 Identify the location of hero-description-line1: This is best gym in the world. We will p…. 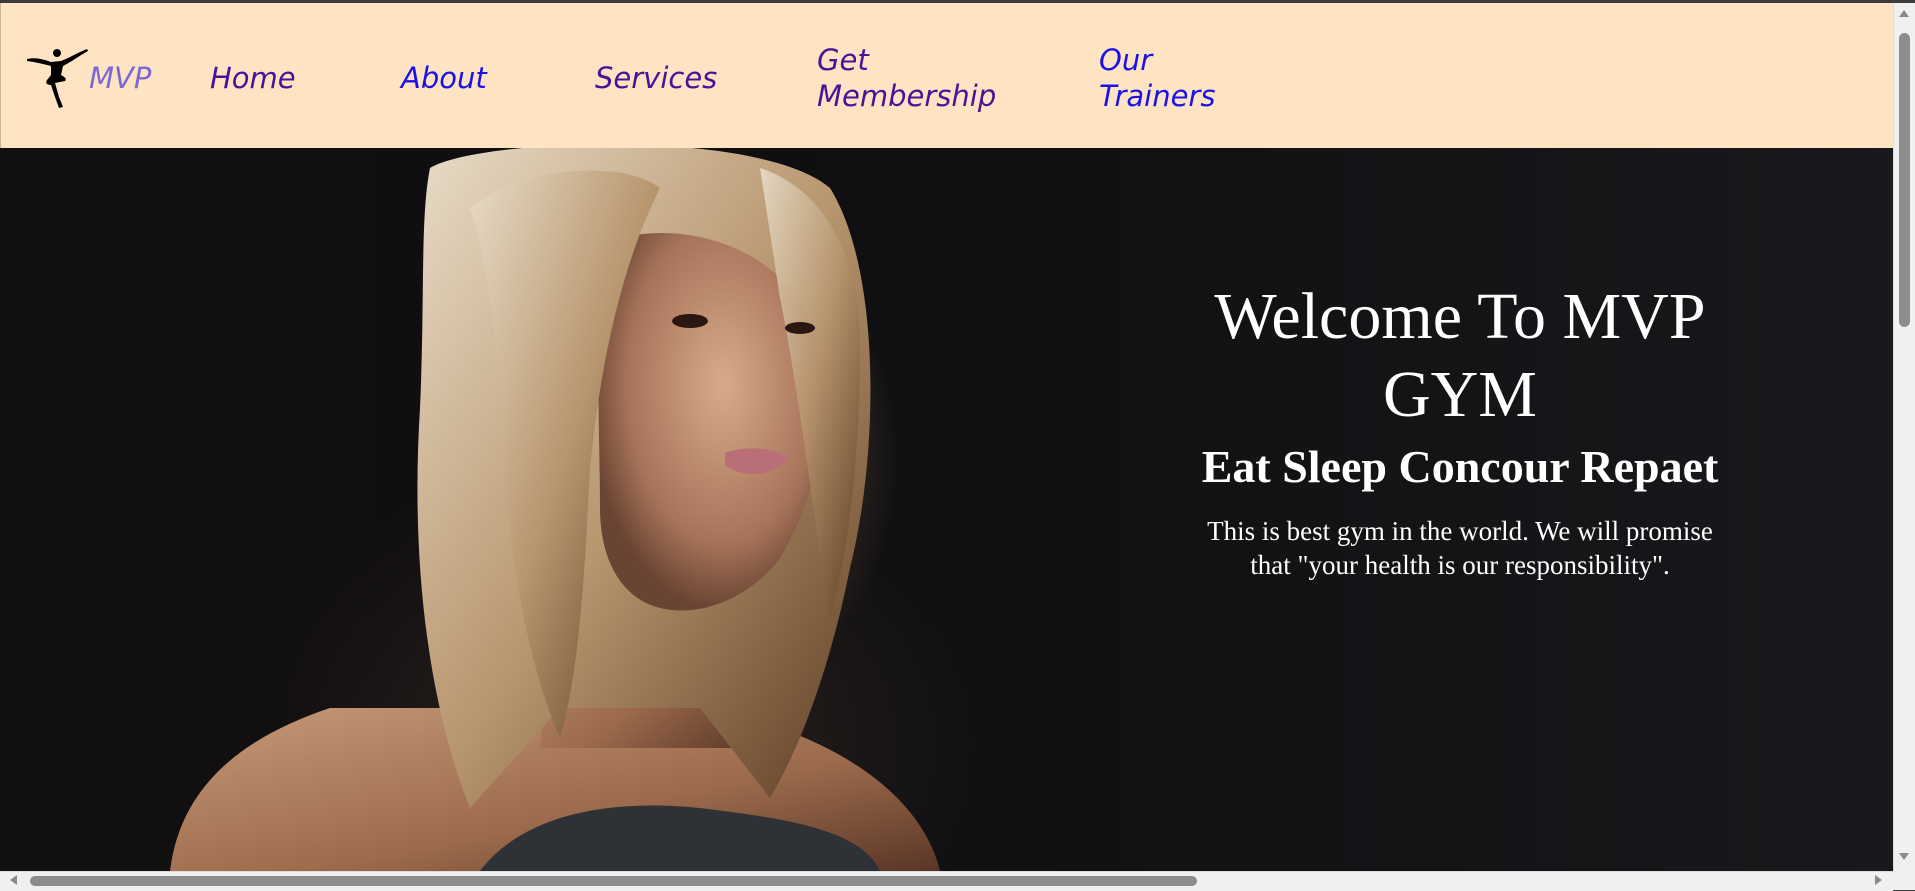
(1460, 531).